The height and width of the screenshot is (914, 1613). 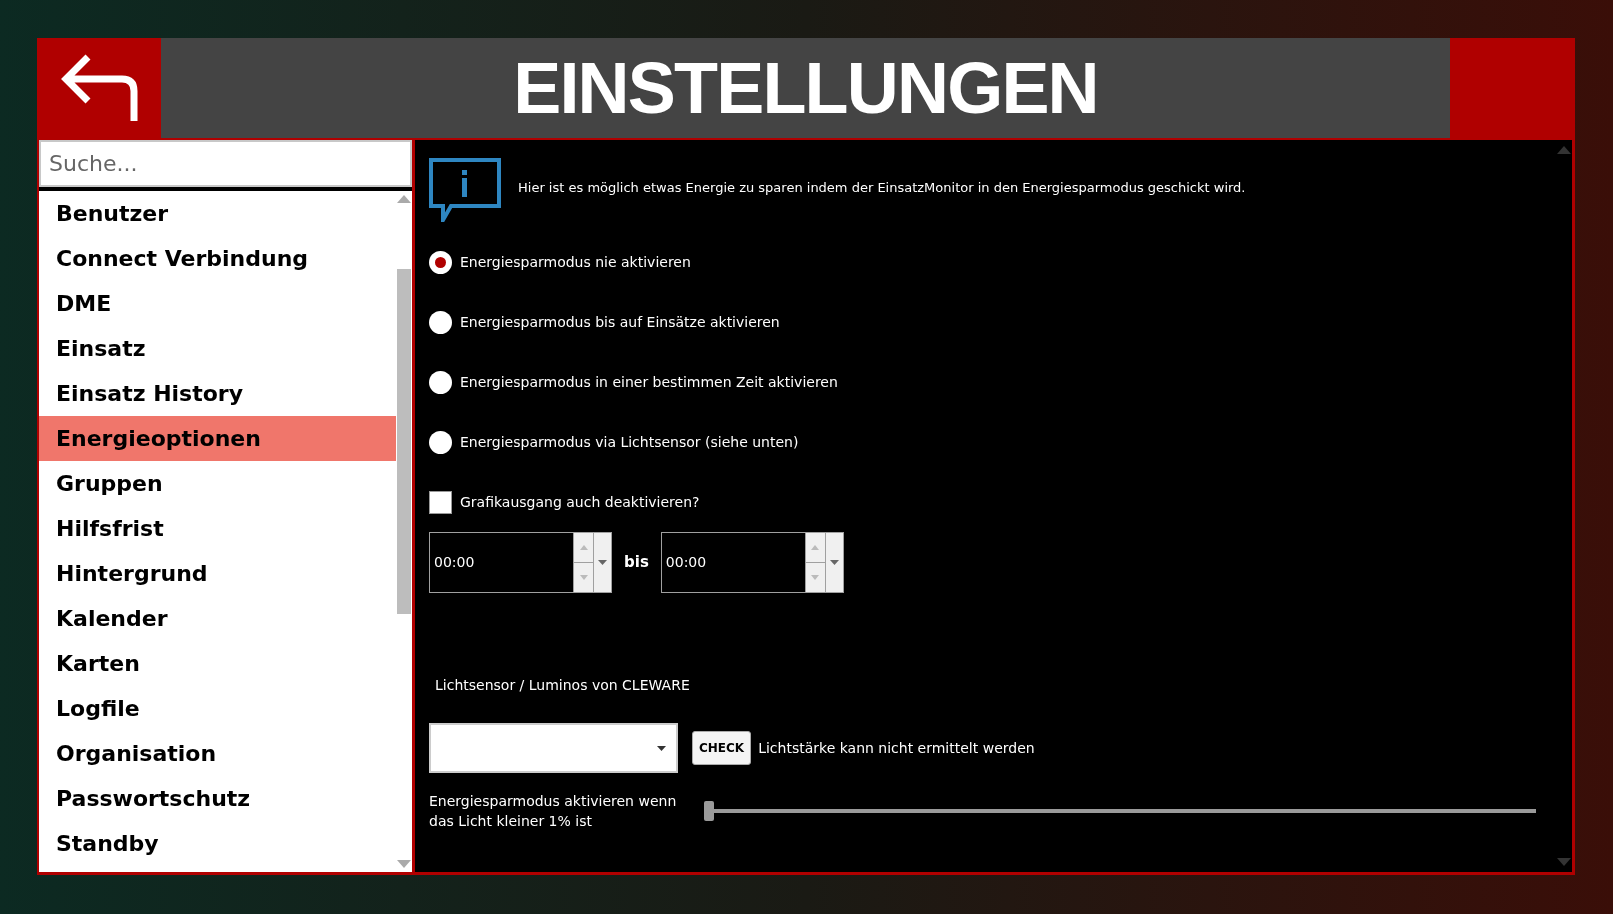 What do you see at coordinates (553, 811) in the screenshot?
I see `threshold-label: Energiesparmodus aktivieren wenn das Licht kleiner 1% ist` at bounding box center [553, 811].